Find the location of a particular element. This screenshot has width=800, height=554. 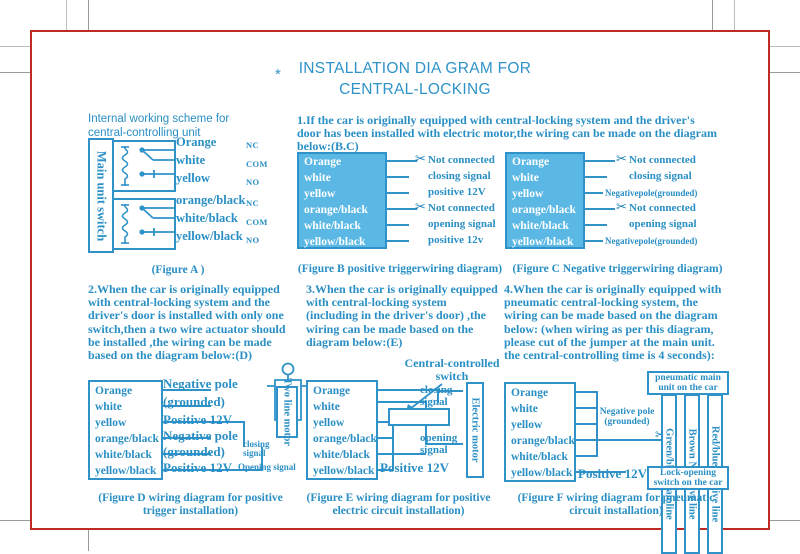

figure-c-wire: Orange is located at coordinates (531, 162).